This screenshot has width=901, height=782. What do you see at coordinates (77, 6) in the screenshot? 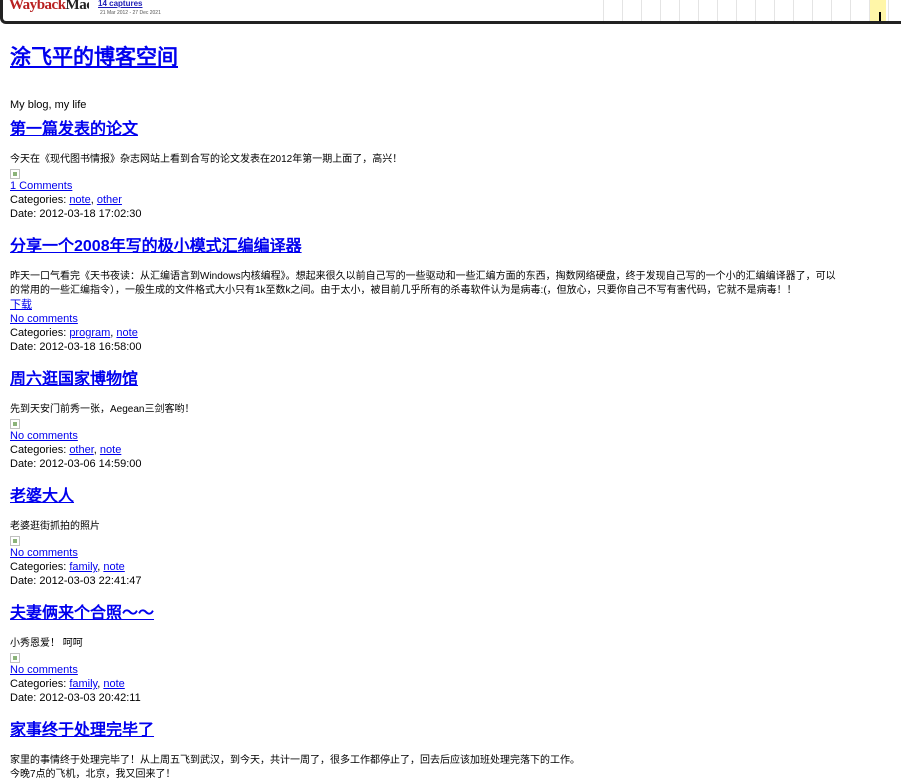
I see `wayback-logo-machine: Machine` at bounding box center [77, 6].